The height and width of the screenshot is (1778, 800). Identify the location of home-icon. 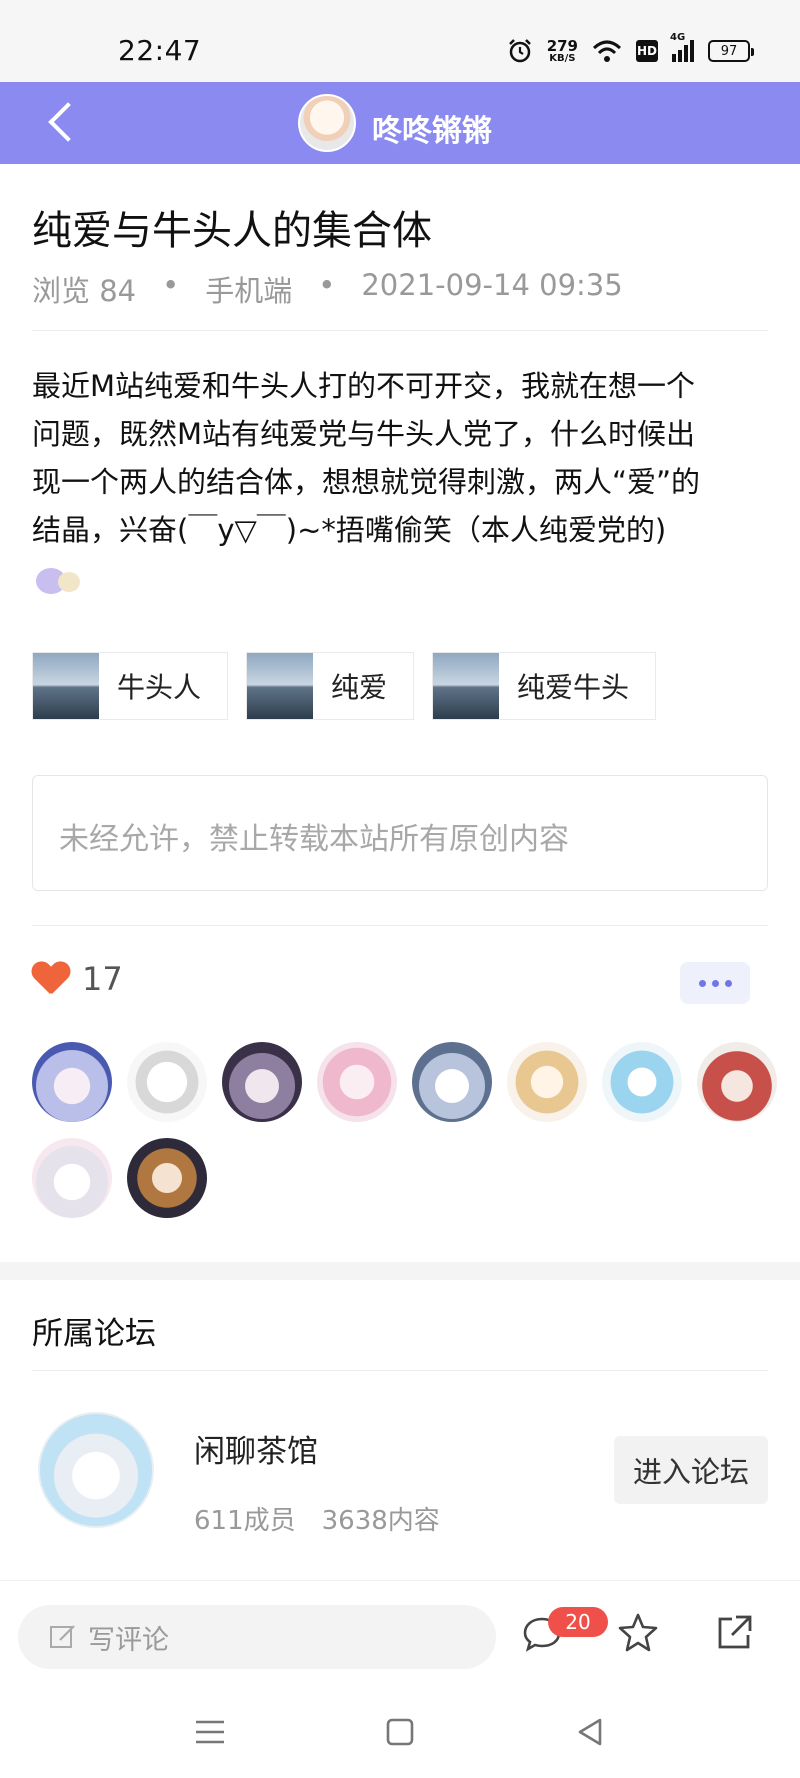
(400, 1732).